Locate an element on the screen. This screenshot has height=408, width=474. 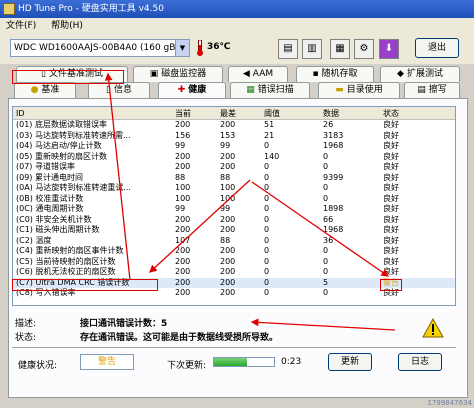
download-button: ⬇ is located at coordinates (389, 49).